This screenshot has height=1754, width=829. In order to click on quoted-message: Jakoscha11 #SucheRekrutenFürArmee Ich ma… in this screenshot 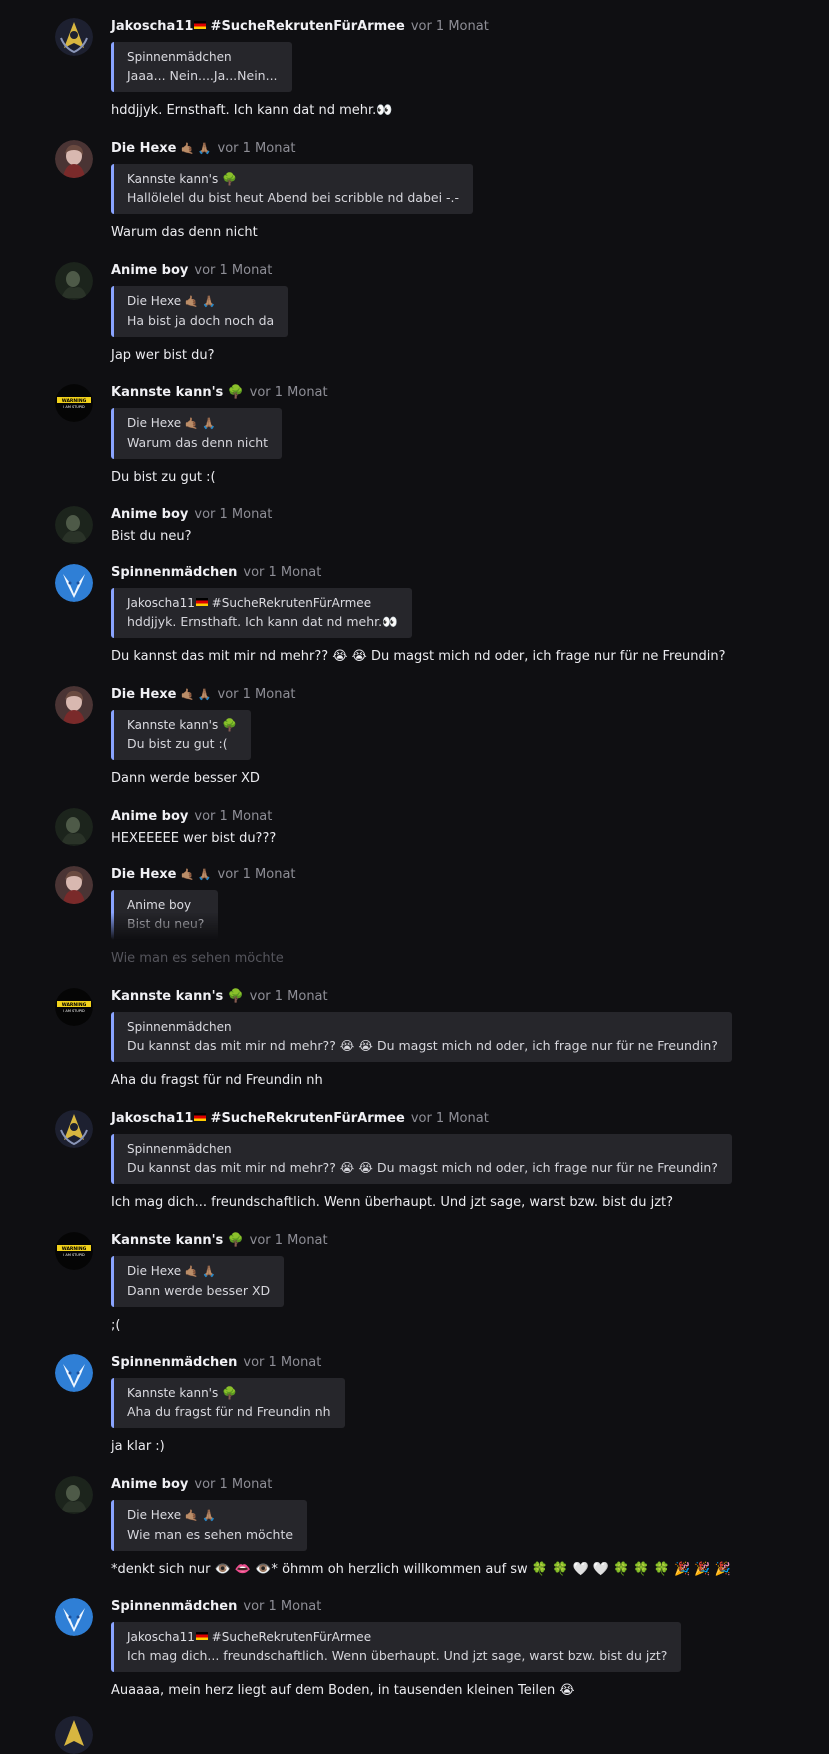, I will do `click(396, 1647)`.